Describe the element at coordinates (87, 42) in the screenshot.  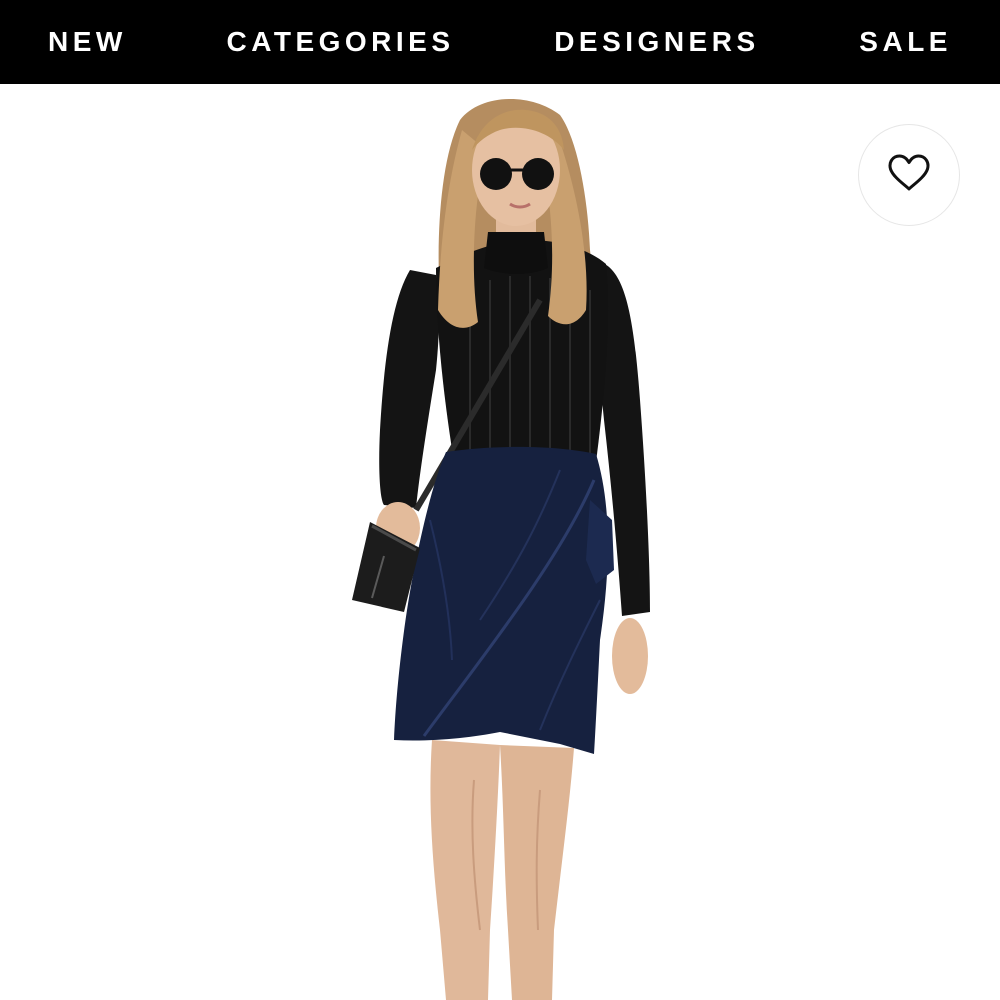
I see `nav-new: NEW` at that location.